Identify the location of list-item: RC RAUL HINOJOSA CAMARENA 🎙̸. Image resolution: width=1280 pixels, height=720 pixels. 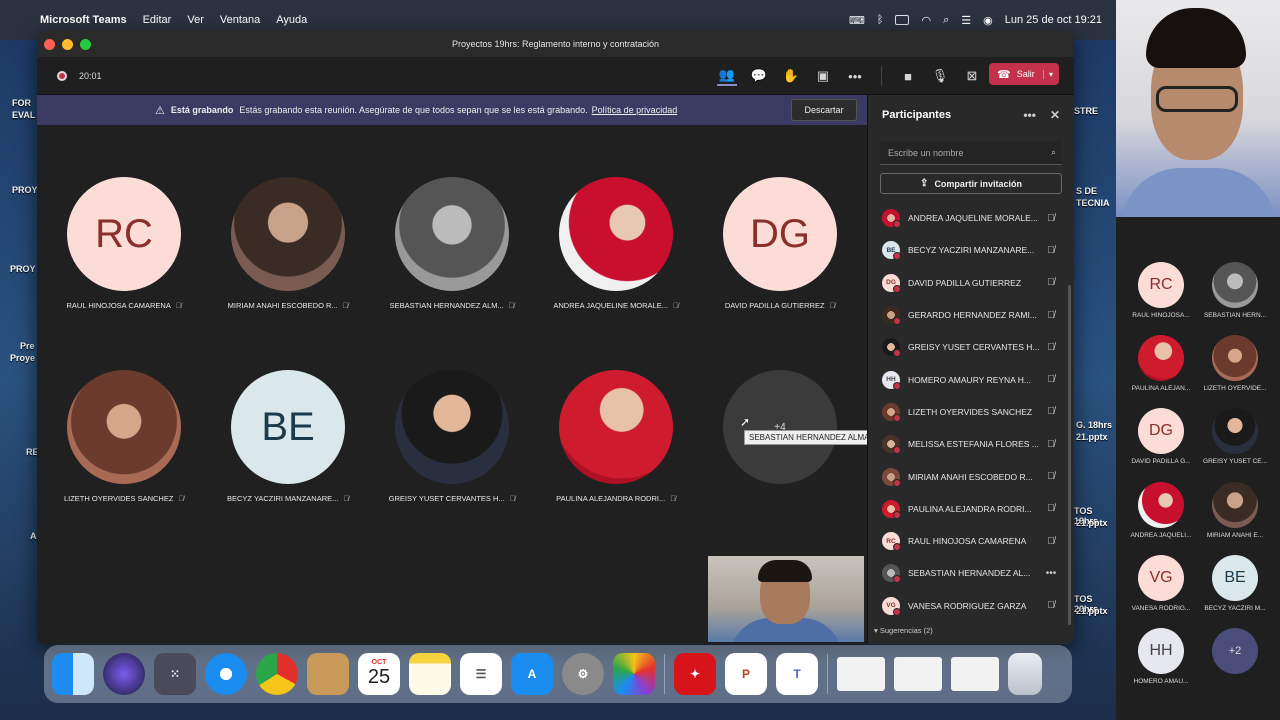
(971, 541).